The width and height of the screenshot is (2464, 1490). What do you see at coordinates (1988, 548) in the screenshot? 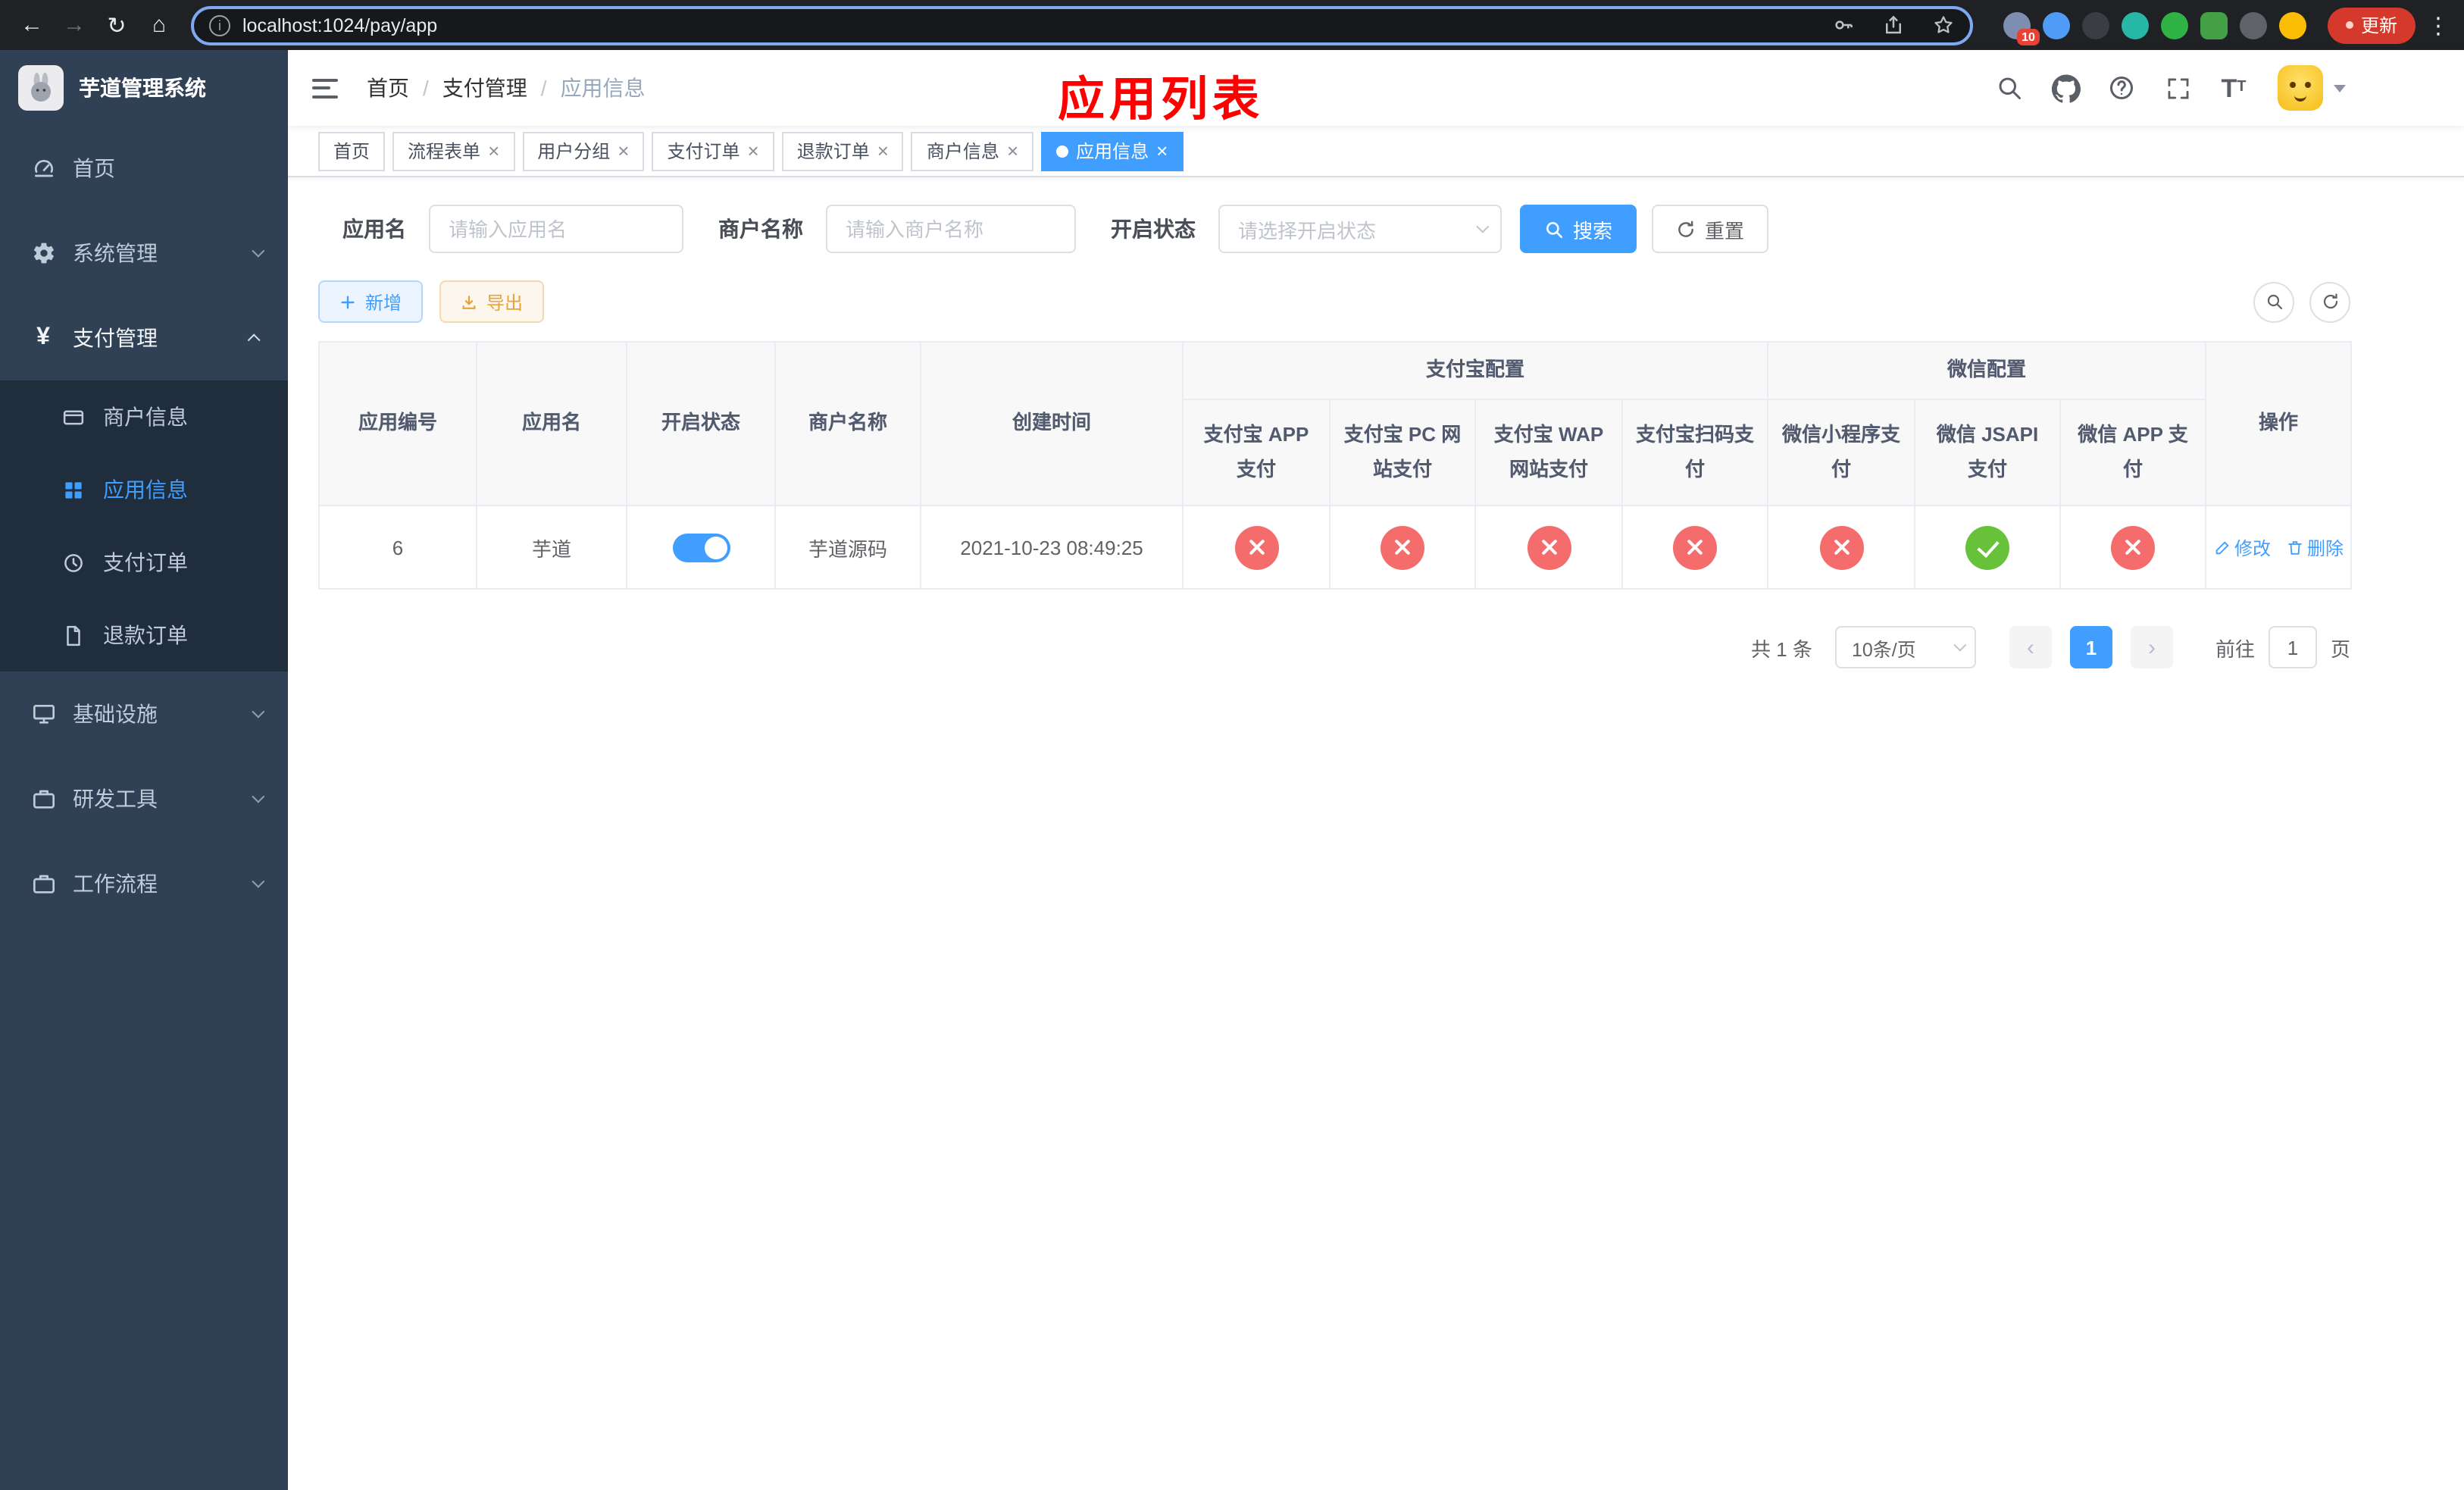
I see `cell-wx-jsapi` at bounding box center [1988, 548].